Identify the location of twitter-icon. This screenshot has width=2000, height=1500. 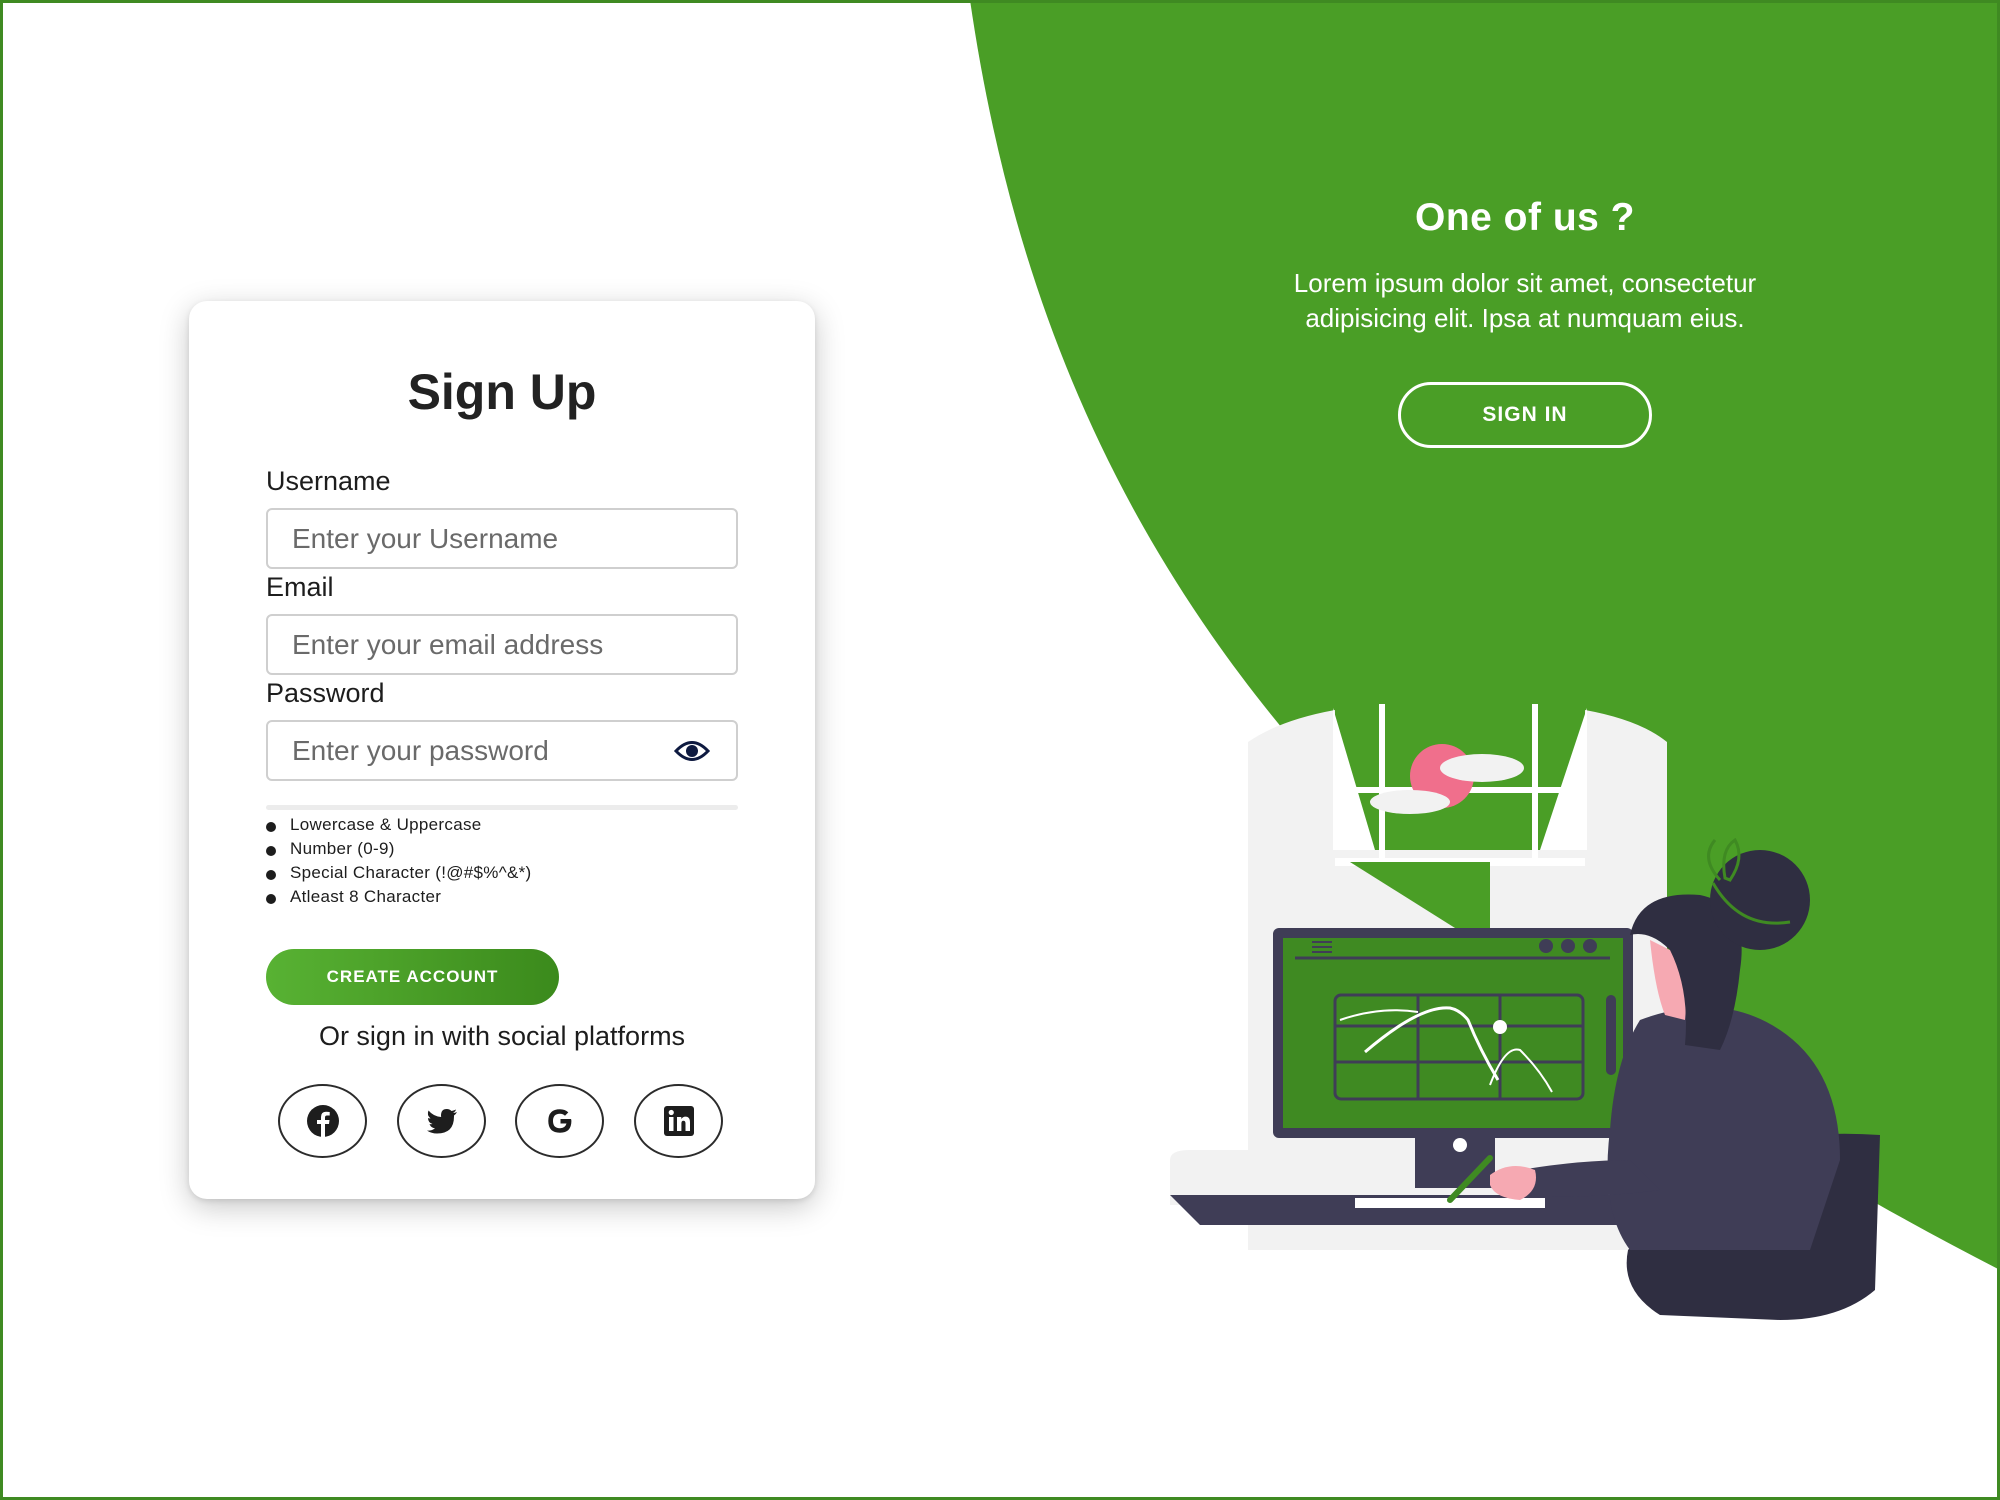
(441, 1121).